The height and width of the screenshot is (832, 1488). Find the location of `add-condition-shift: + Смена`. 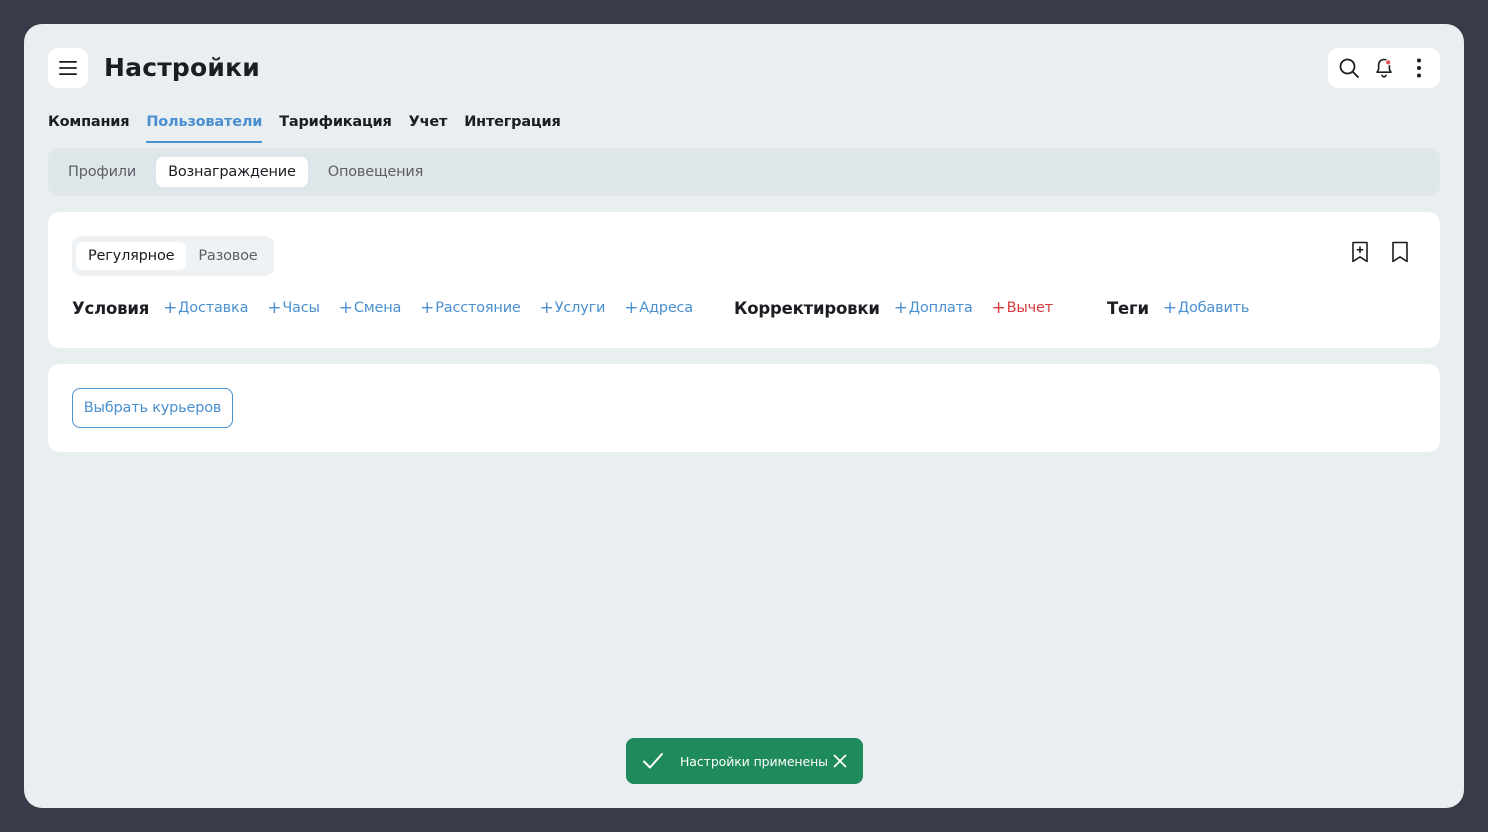

add-condition-shift: + Смена is located at coordinates (370, 307).